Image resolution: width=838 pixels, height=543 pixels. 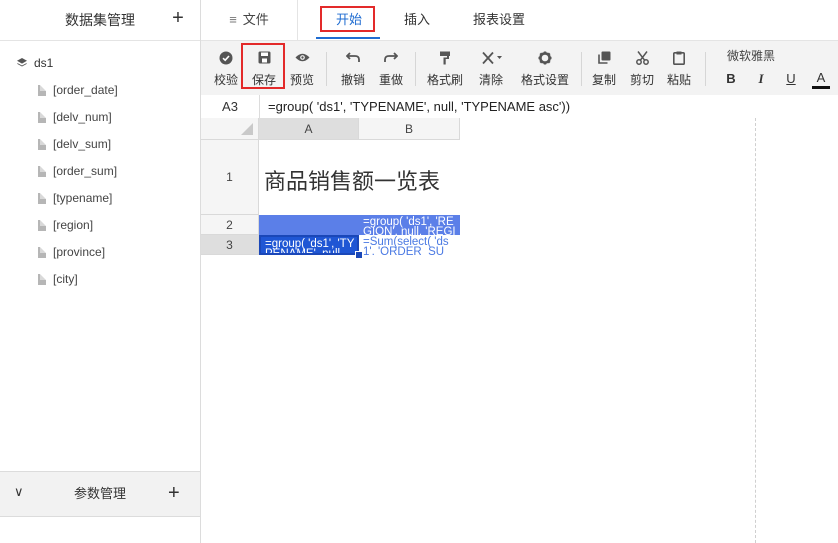 What do you see at coordinates (309, 129) in the screenshot?
I see `column-header-a: A` at bounding box center [309, 129].